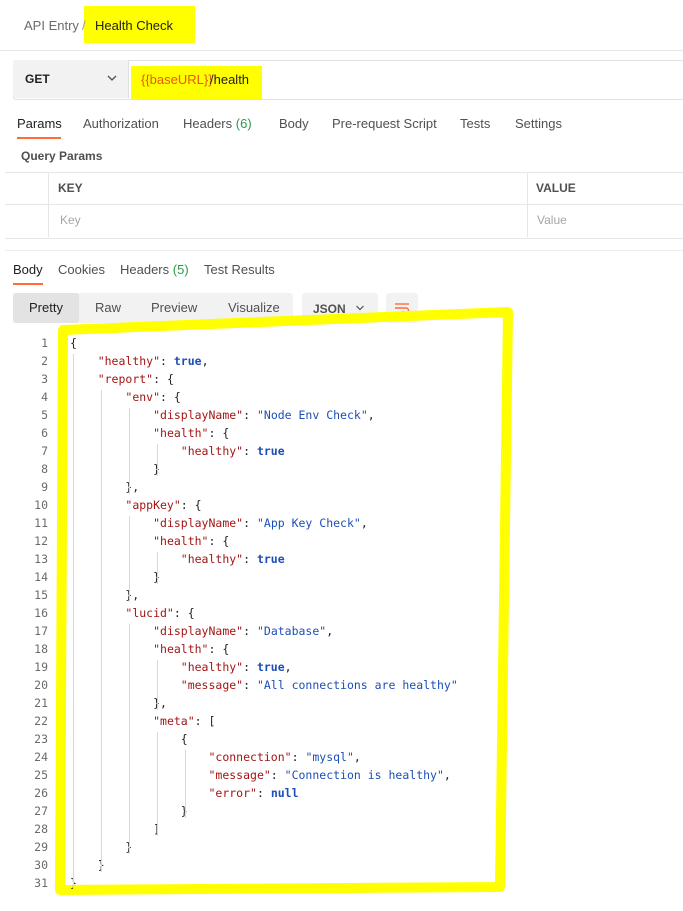 The width and height of the screenshot is (683, 911). What do you see at coordinates (243, 631) in the screenshot?
I see `code-line: "displayName": "Database",` at bounding box center [243, 631].